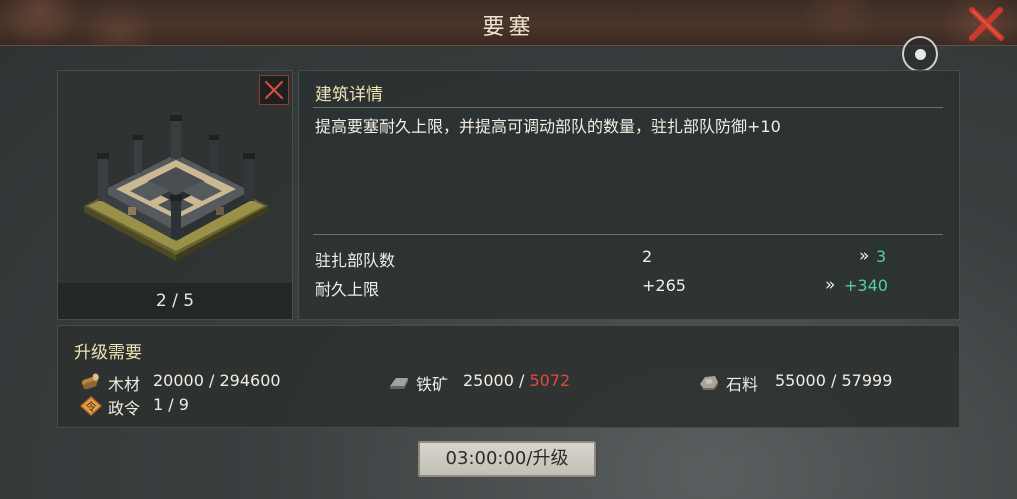 The height and width of the screenshot is (499, 1017). Describe the element at coordinates (355, 260) in the screenshot. I see `stat-name: 驻扎部队数` at that location.